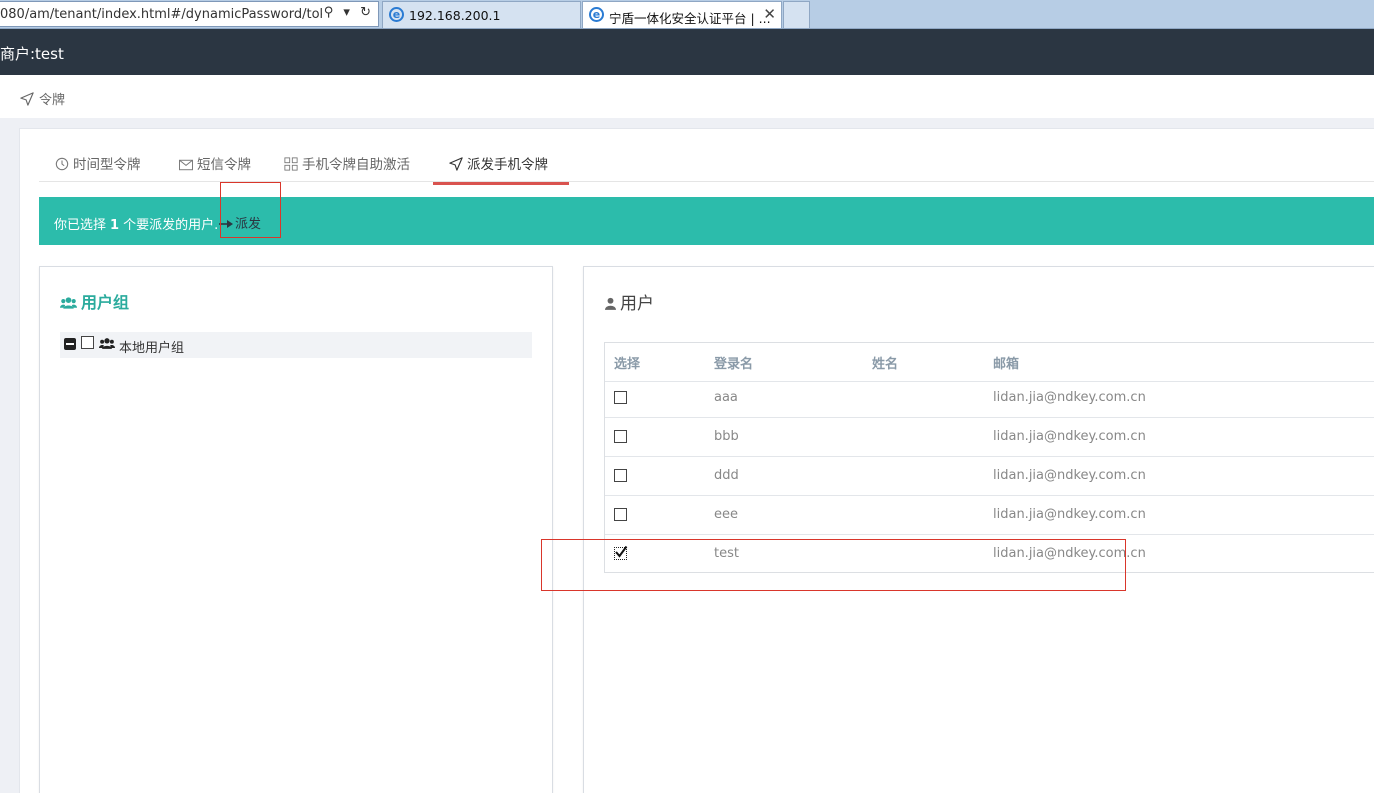 Image resolution: width=1374 pixels, height=793 pixels. I want to click on tree-node-label: 本地用户组, so click(152, 348).